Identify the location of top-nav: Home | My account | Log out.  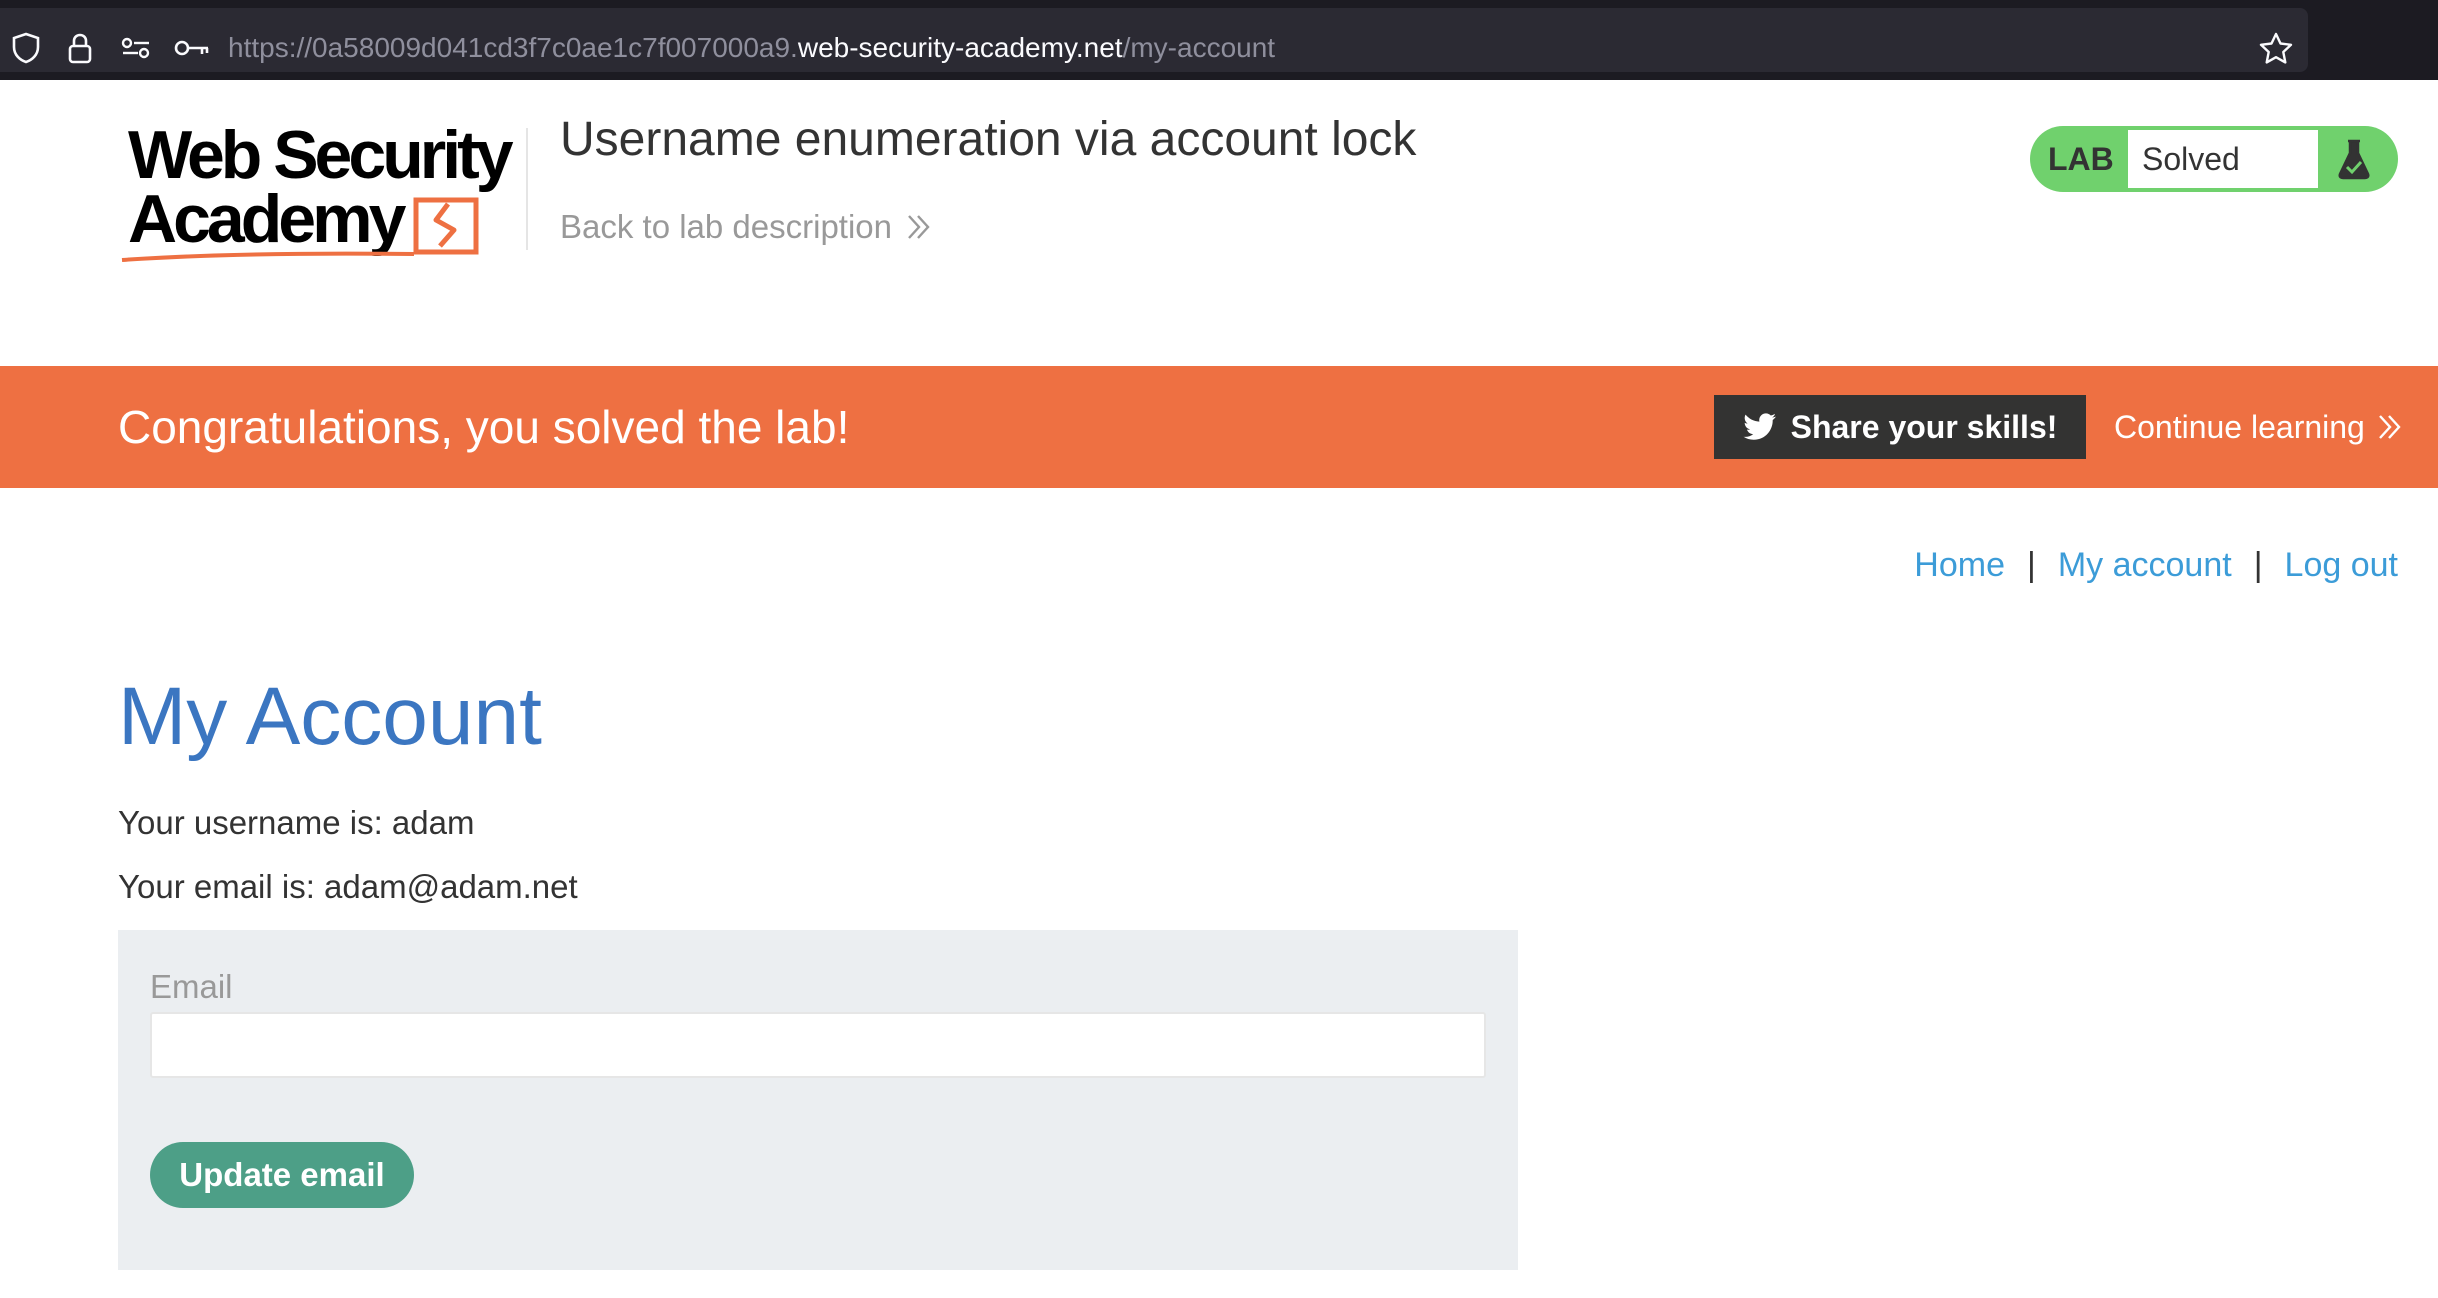
(2156, 565).